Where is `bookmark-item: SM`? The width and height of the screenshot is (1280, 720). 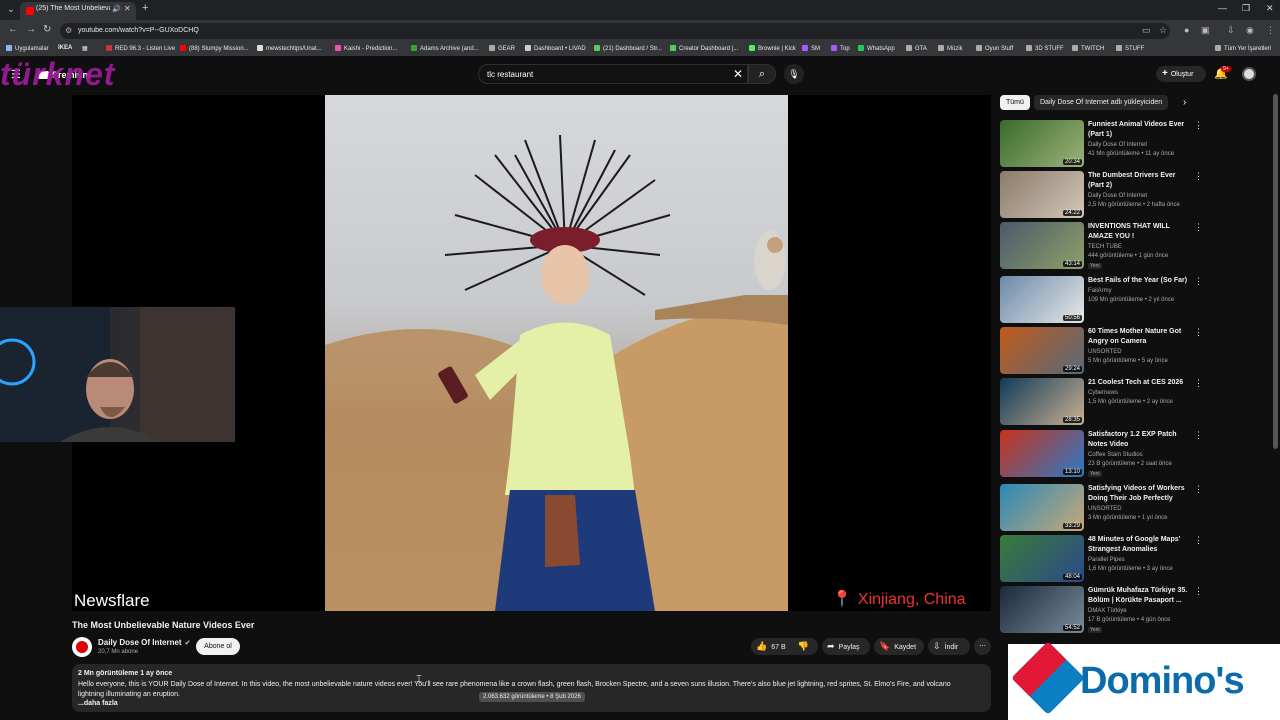 bookmark-item: SM is located at coordinates (811, 48).